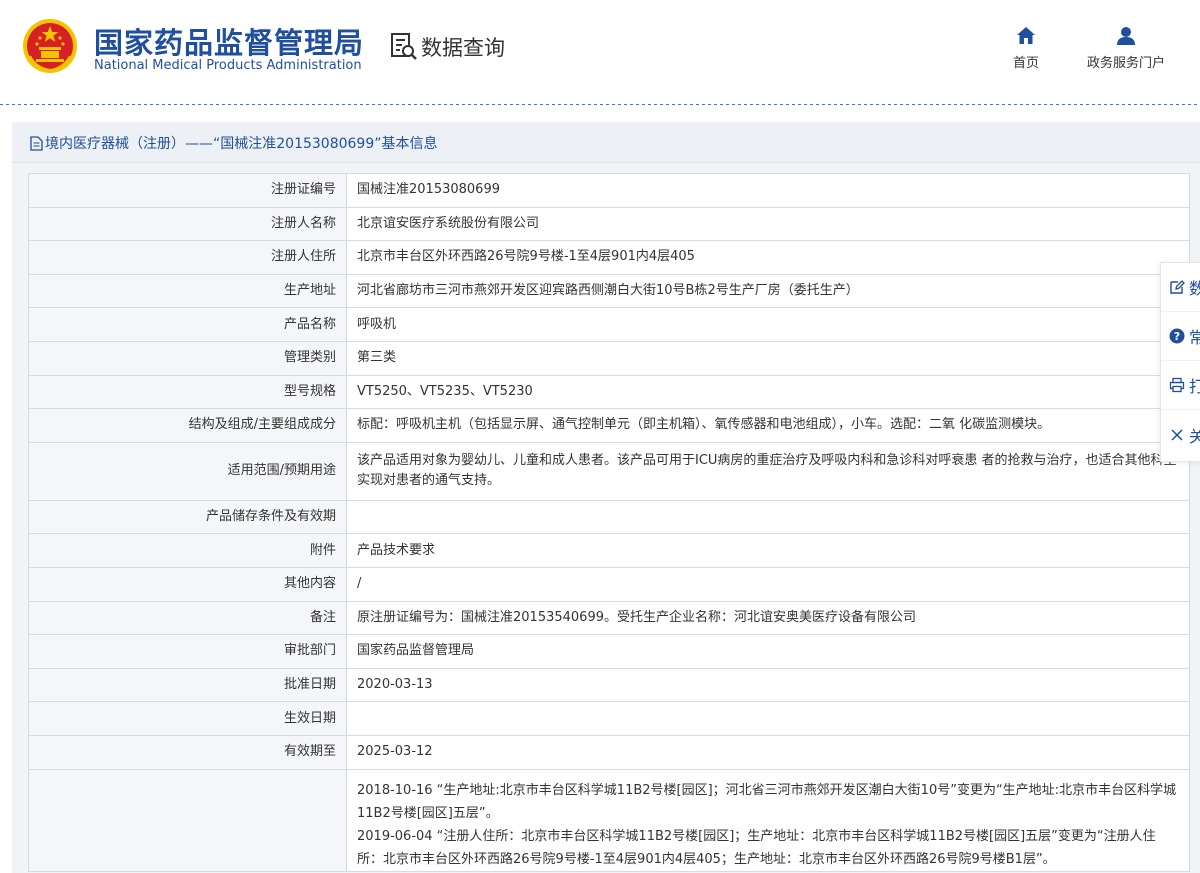 This screenshot has width=1200, height=873. What do you see at coordinates (1194, 336) in the screenshot?
I see `toolbar-faq-label: 常` at bounding box center [1194, 336].